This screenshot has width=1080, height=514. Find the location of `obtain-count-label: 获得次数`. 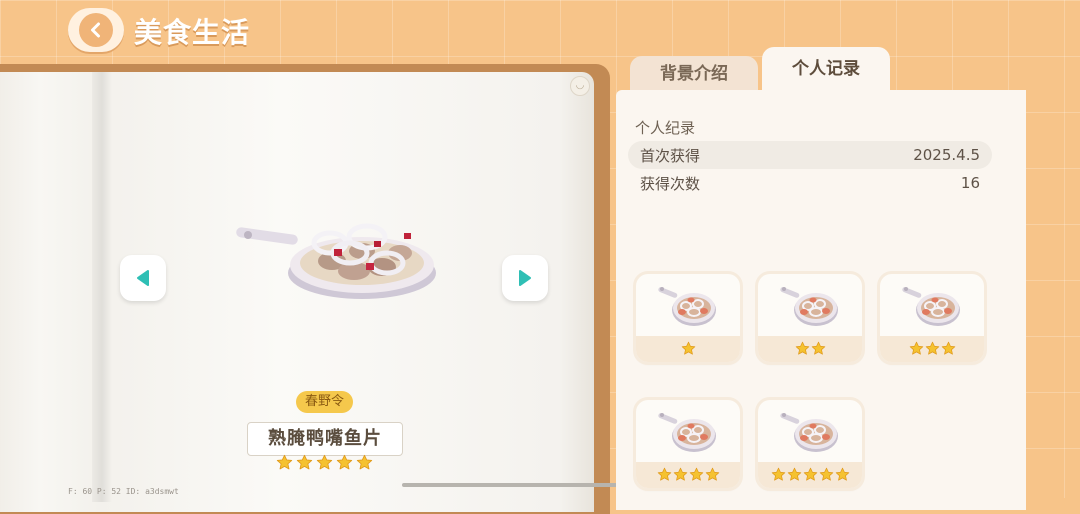

obtain-count-label: 获得次数 is located at coordinates (670, 183).